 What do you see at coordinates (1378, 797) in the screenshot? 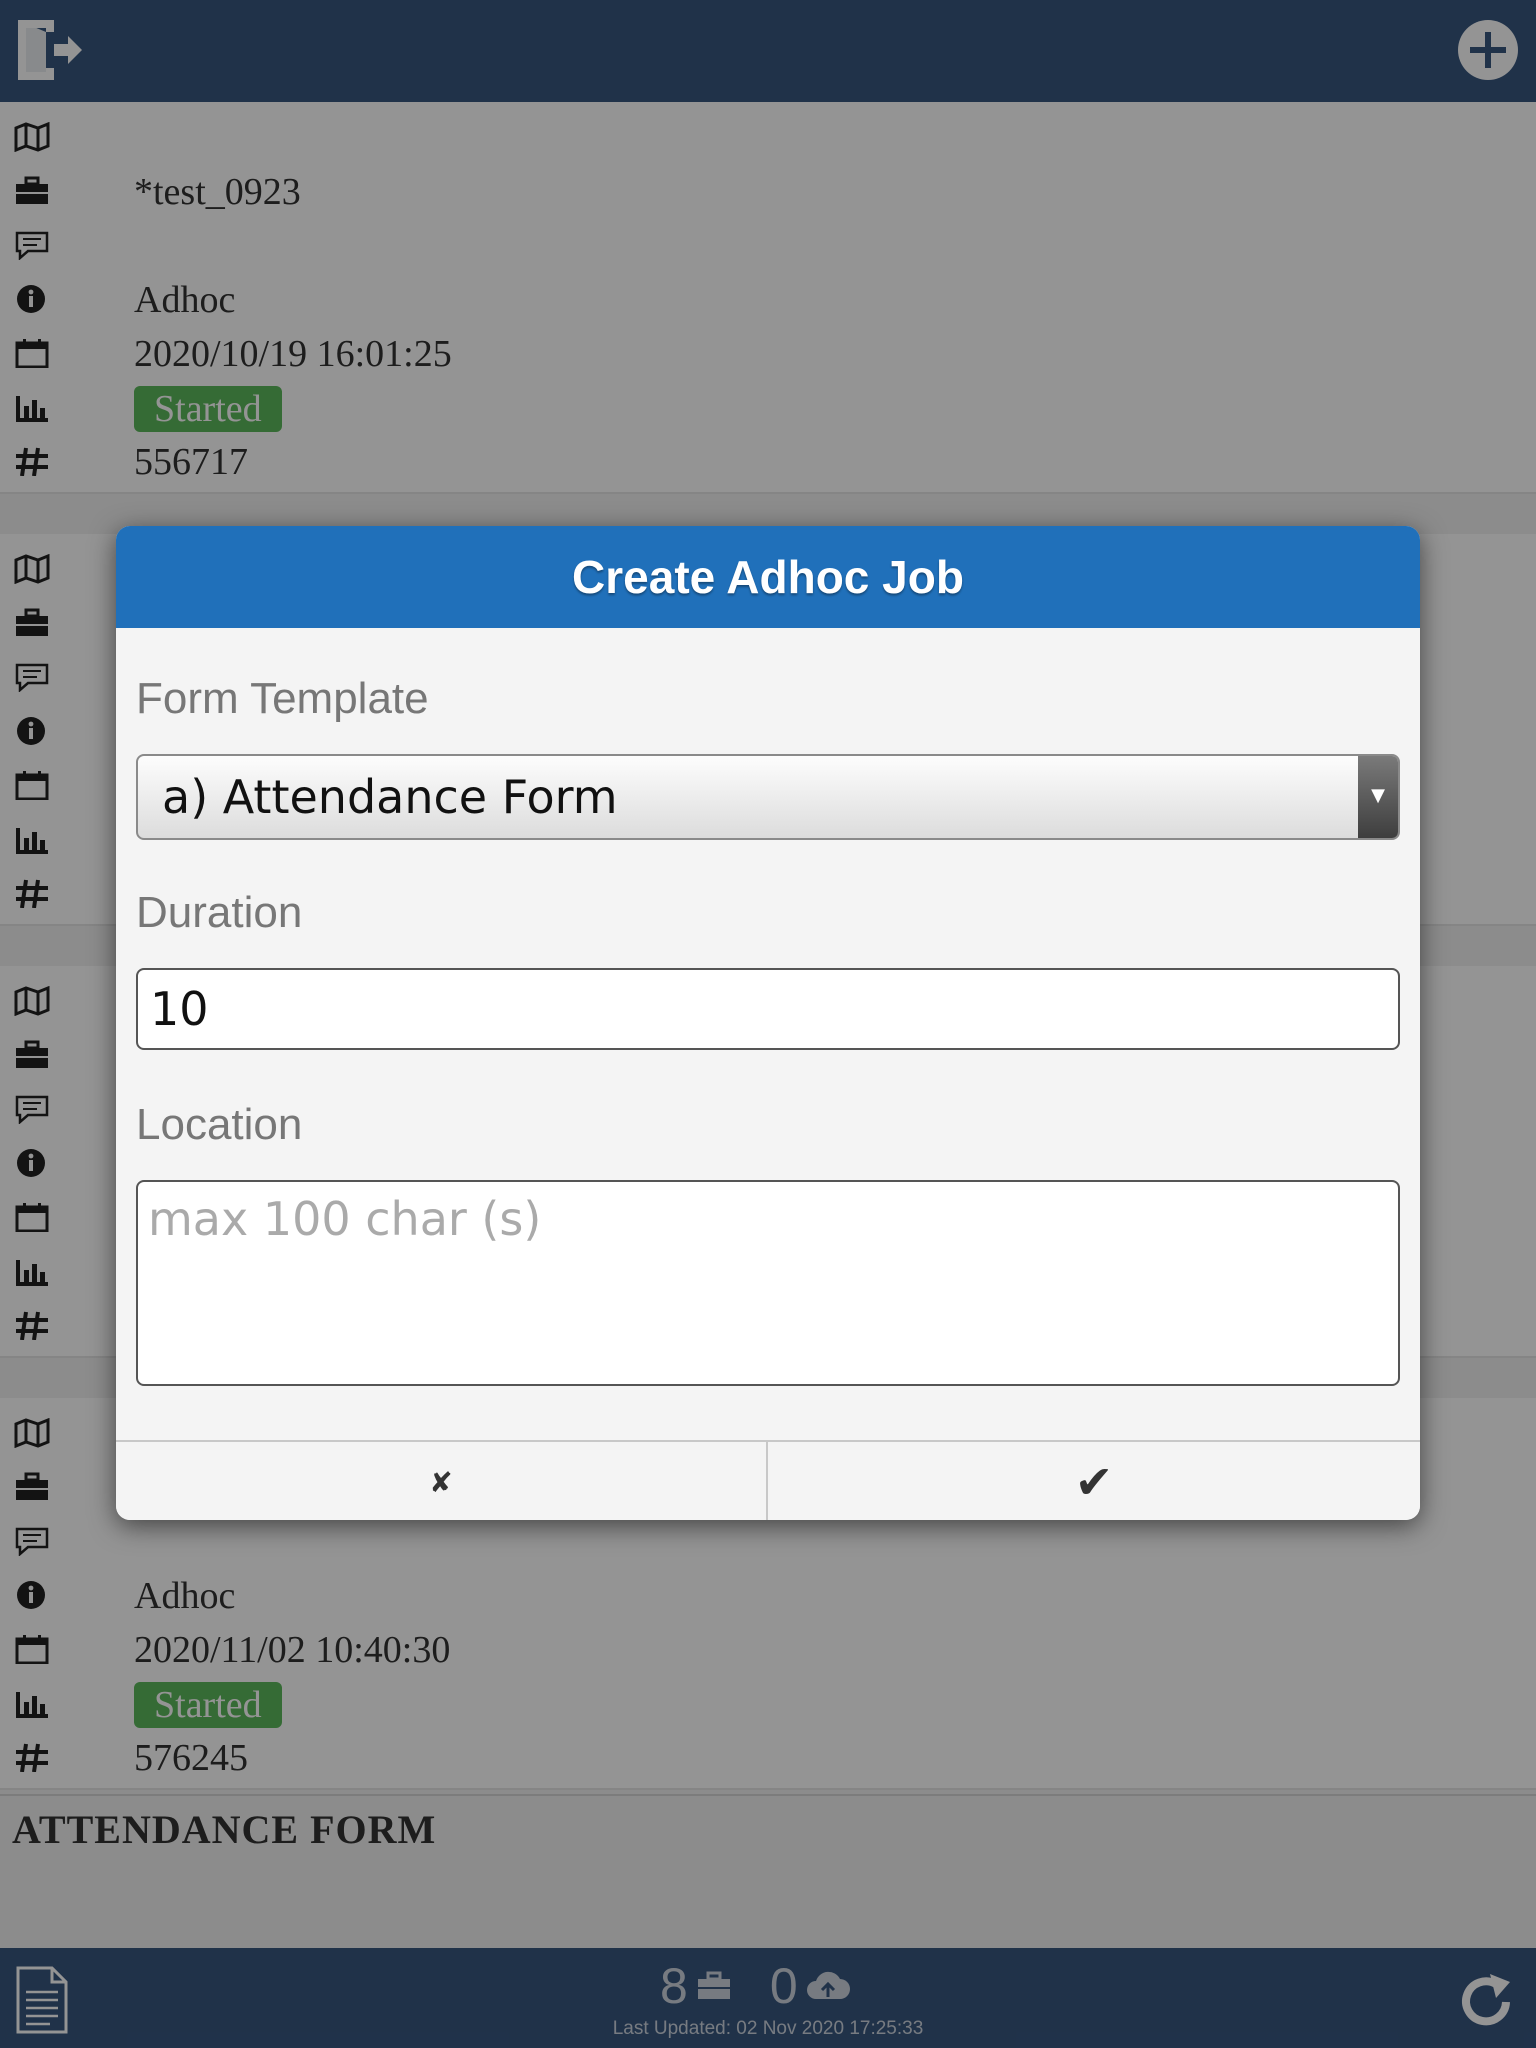
I see `dropdown-arrow-icon: ▼` at bounding box center [1378, 797].